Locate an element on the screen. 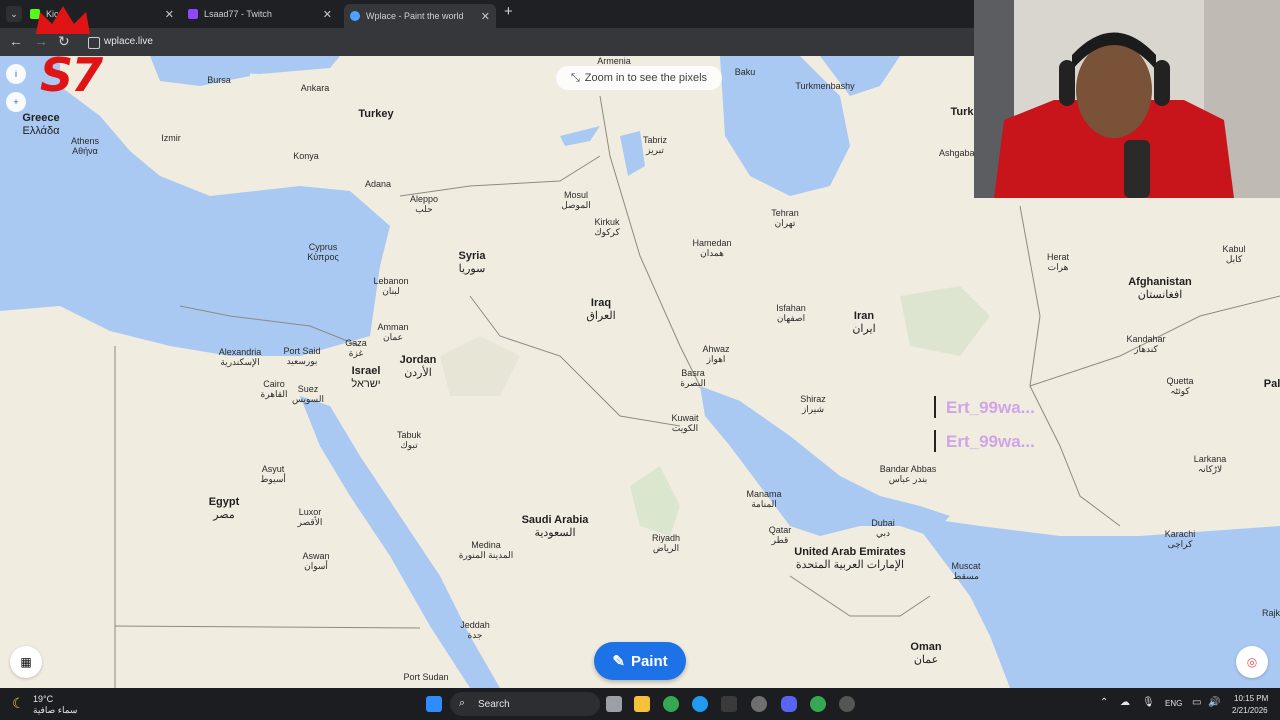  layers-icon: ▦ is located at coordinates (26, 662).